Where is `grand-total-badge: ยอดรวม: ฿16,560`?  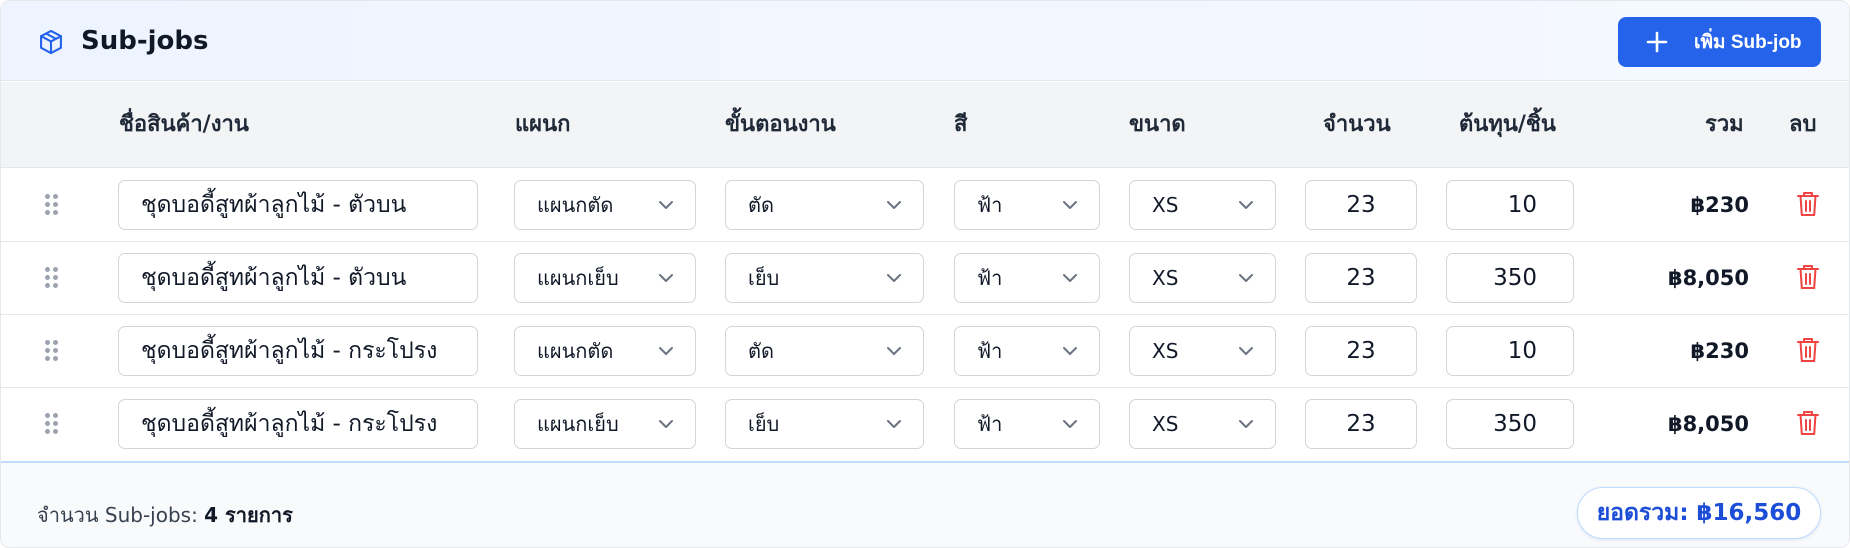 grand-total-badge: ยอดรวม: ฿16,560 is located at coordinates (1699, 513).